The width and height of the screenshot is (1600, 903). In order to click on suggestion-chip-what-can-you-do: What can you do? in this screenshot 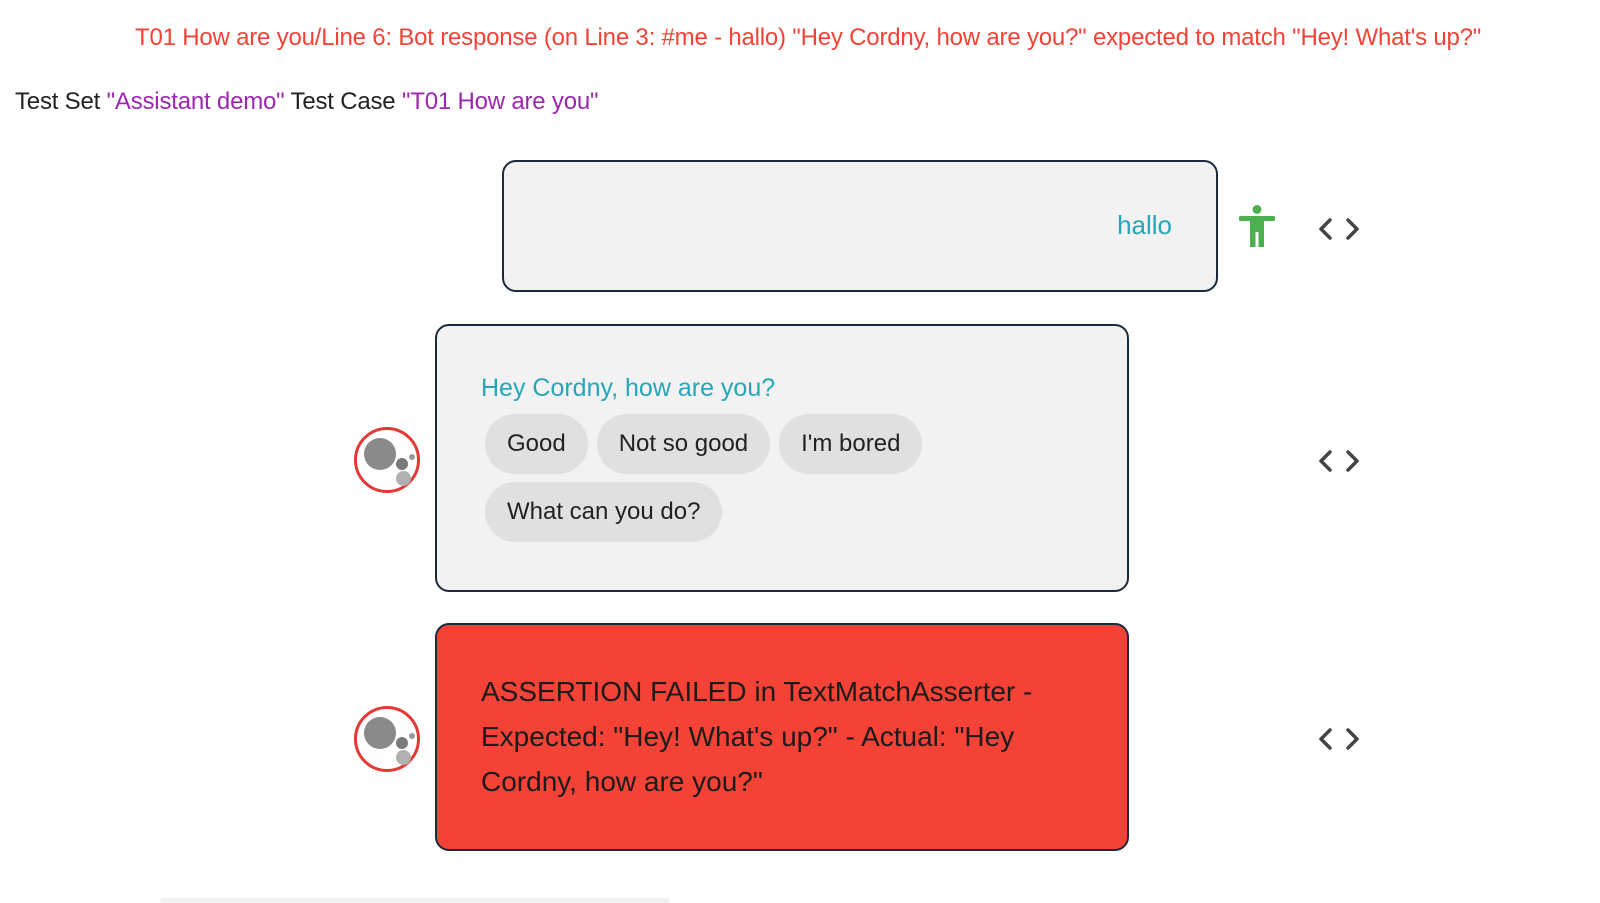, I will do `click(604, 512)`.